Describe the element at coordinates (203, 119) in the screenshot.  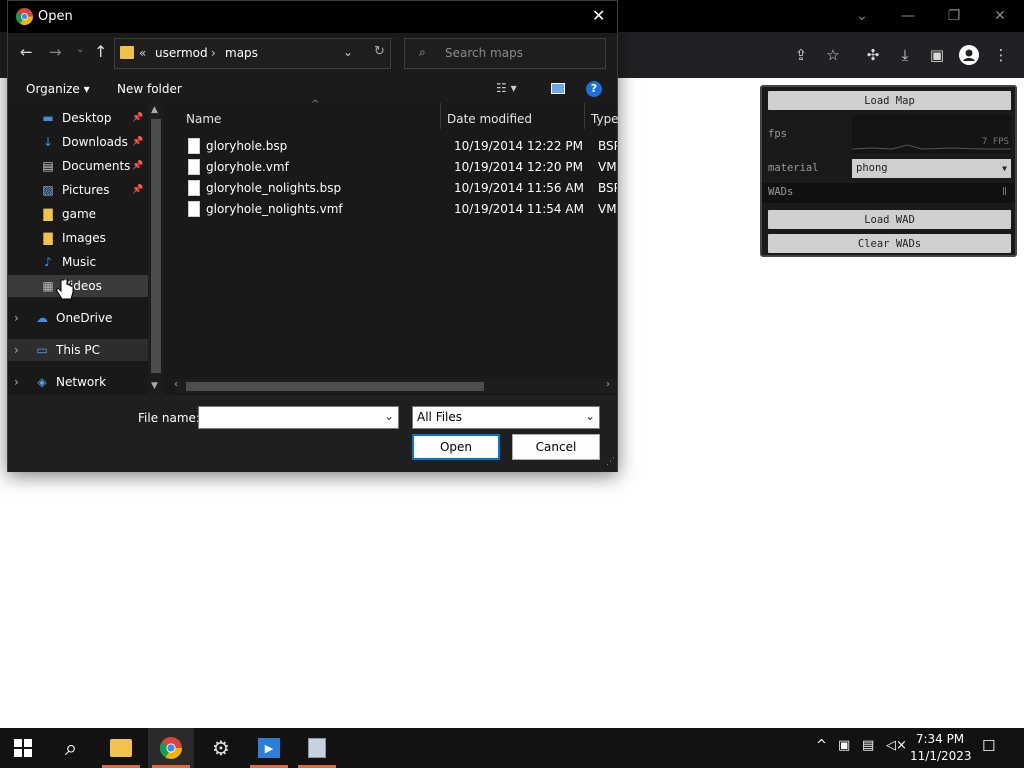
I see `column-name: Name` at that location.